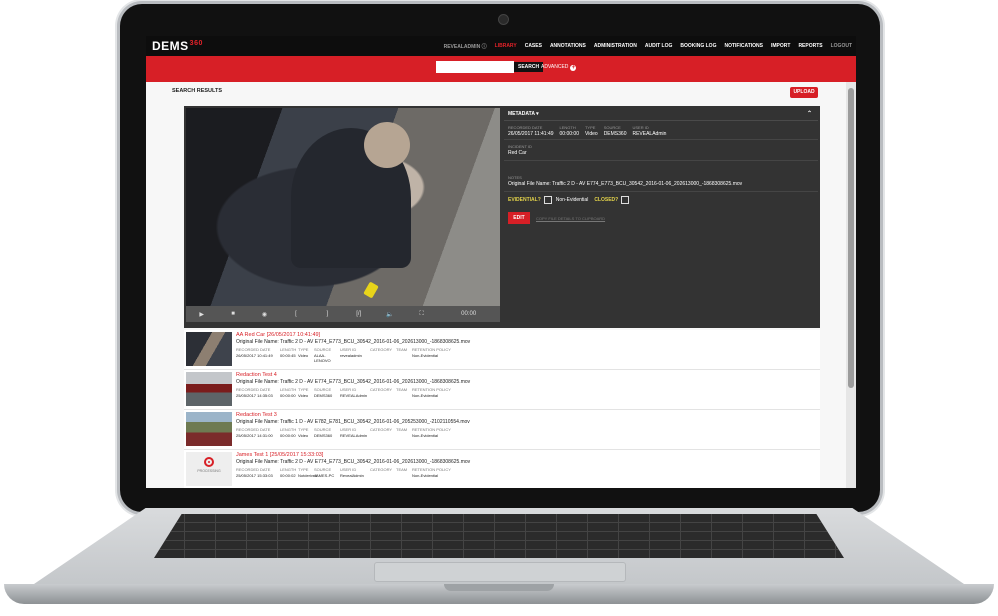 This screenshot has height=616, width=998. I want to click on clip-icon: [/], so click(358, 314).